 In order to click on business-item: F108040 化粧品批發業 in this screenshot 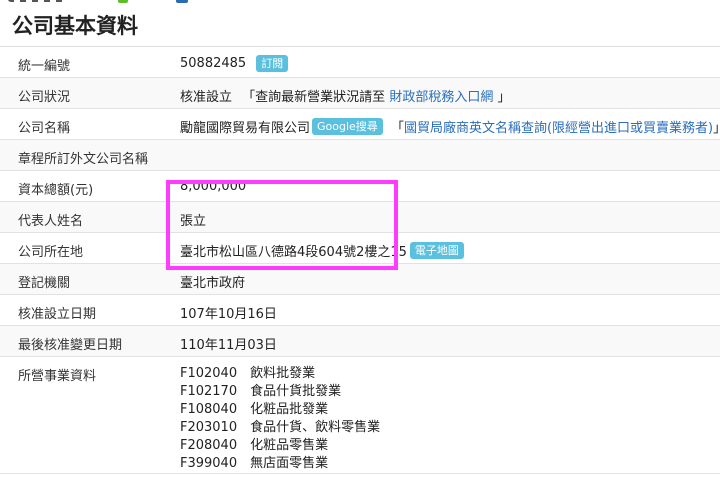, I will do `click(254, 409)`.